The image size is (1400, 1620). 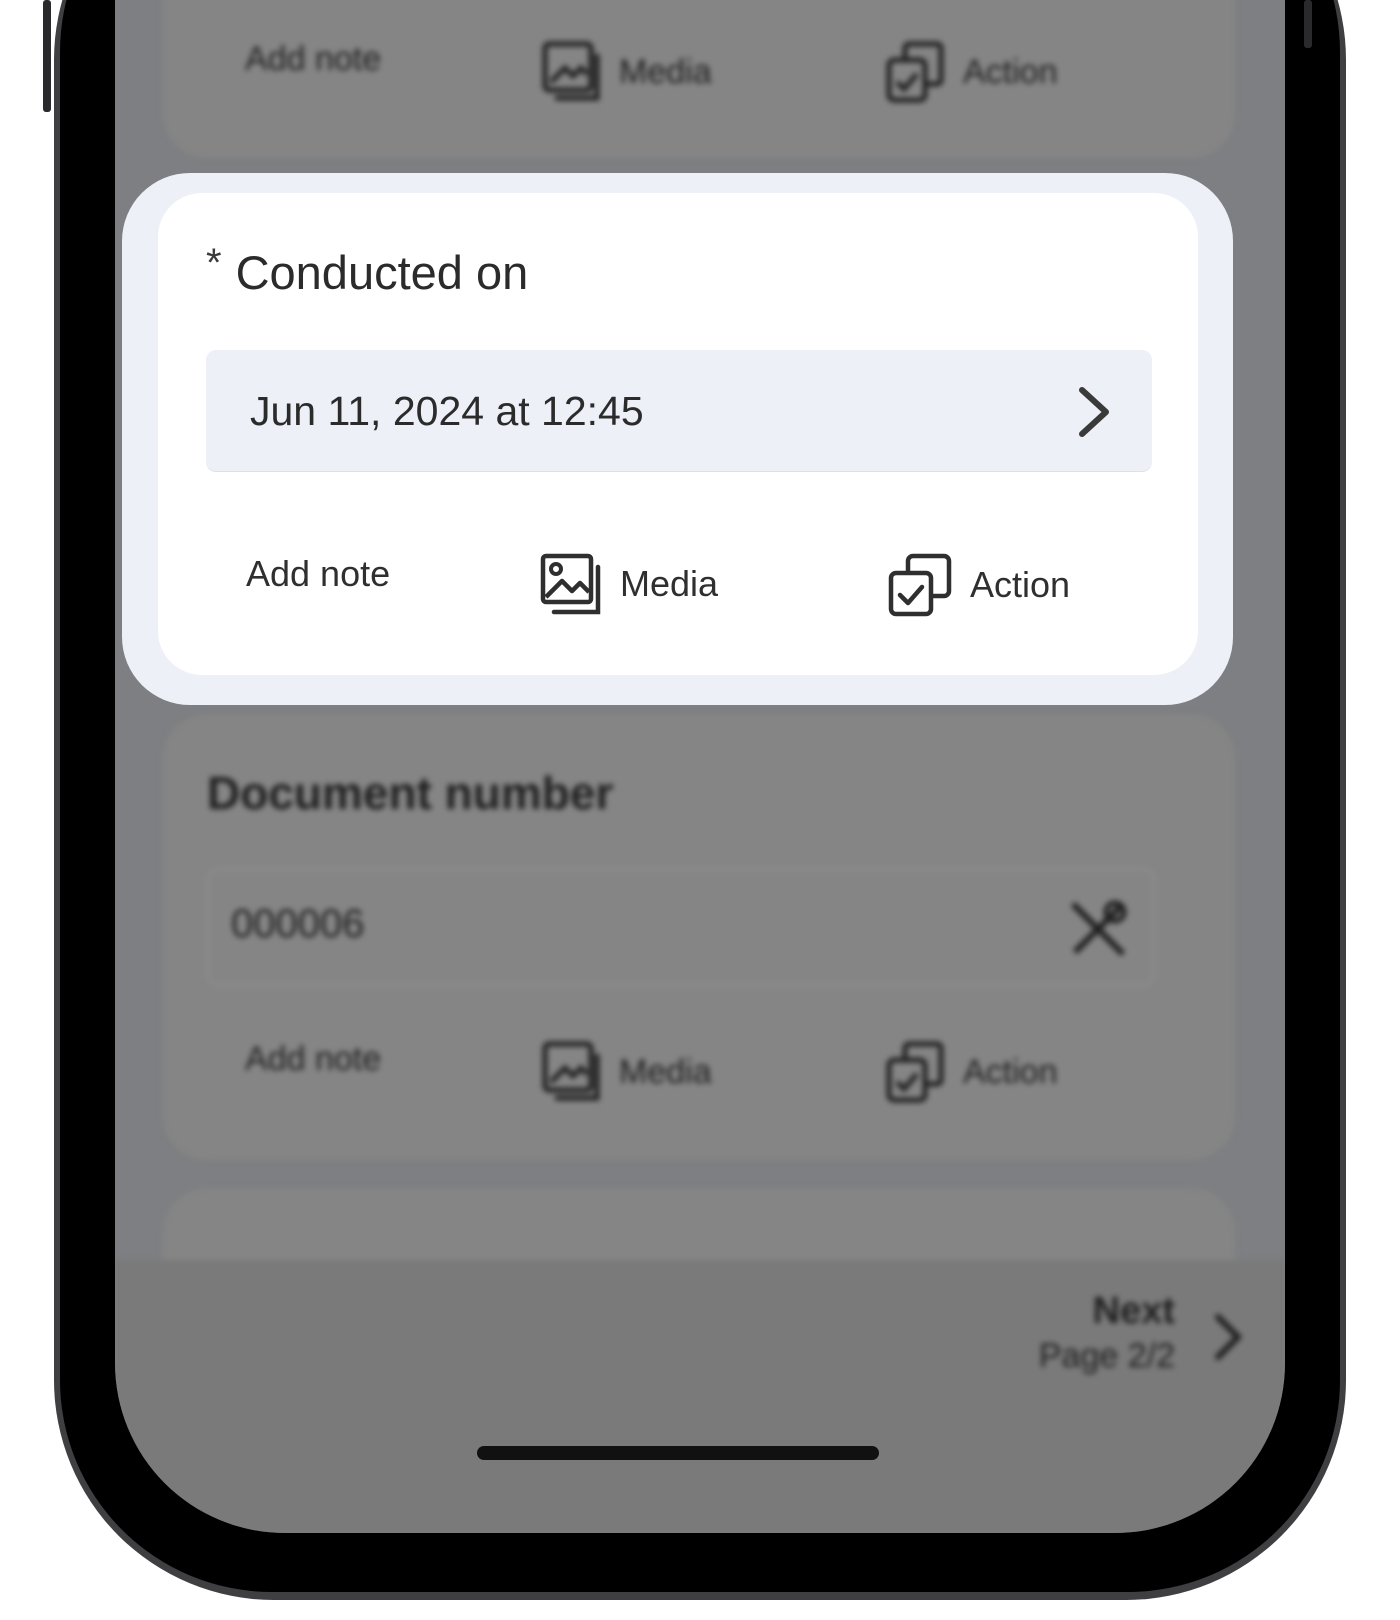 What do you see at coordinates (298, 924) in the screenshot?
I see `document-number-value: 000006` at bounding box center [298, 924].